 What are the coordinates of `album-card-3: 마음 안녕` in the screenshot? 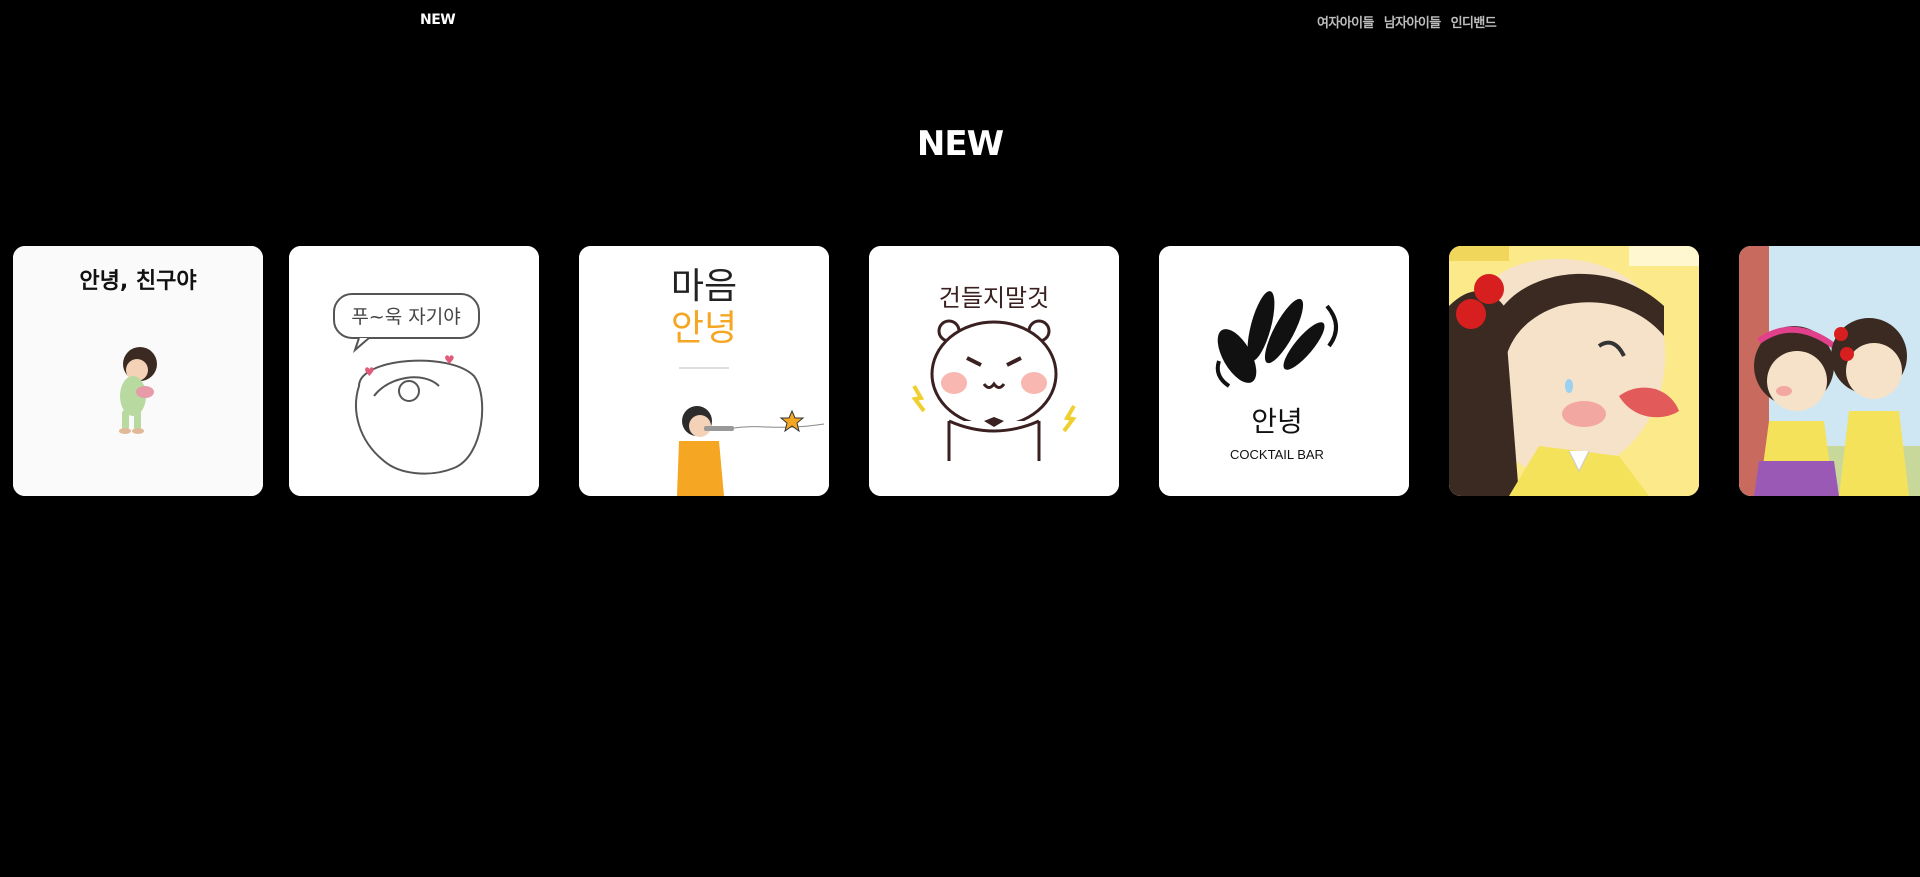 It's located at (704, 371).